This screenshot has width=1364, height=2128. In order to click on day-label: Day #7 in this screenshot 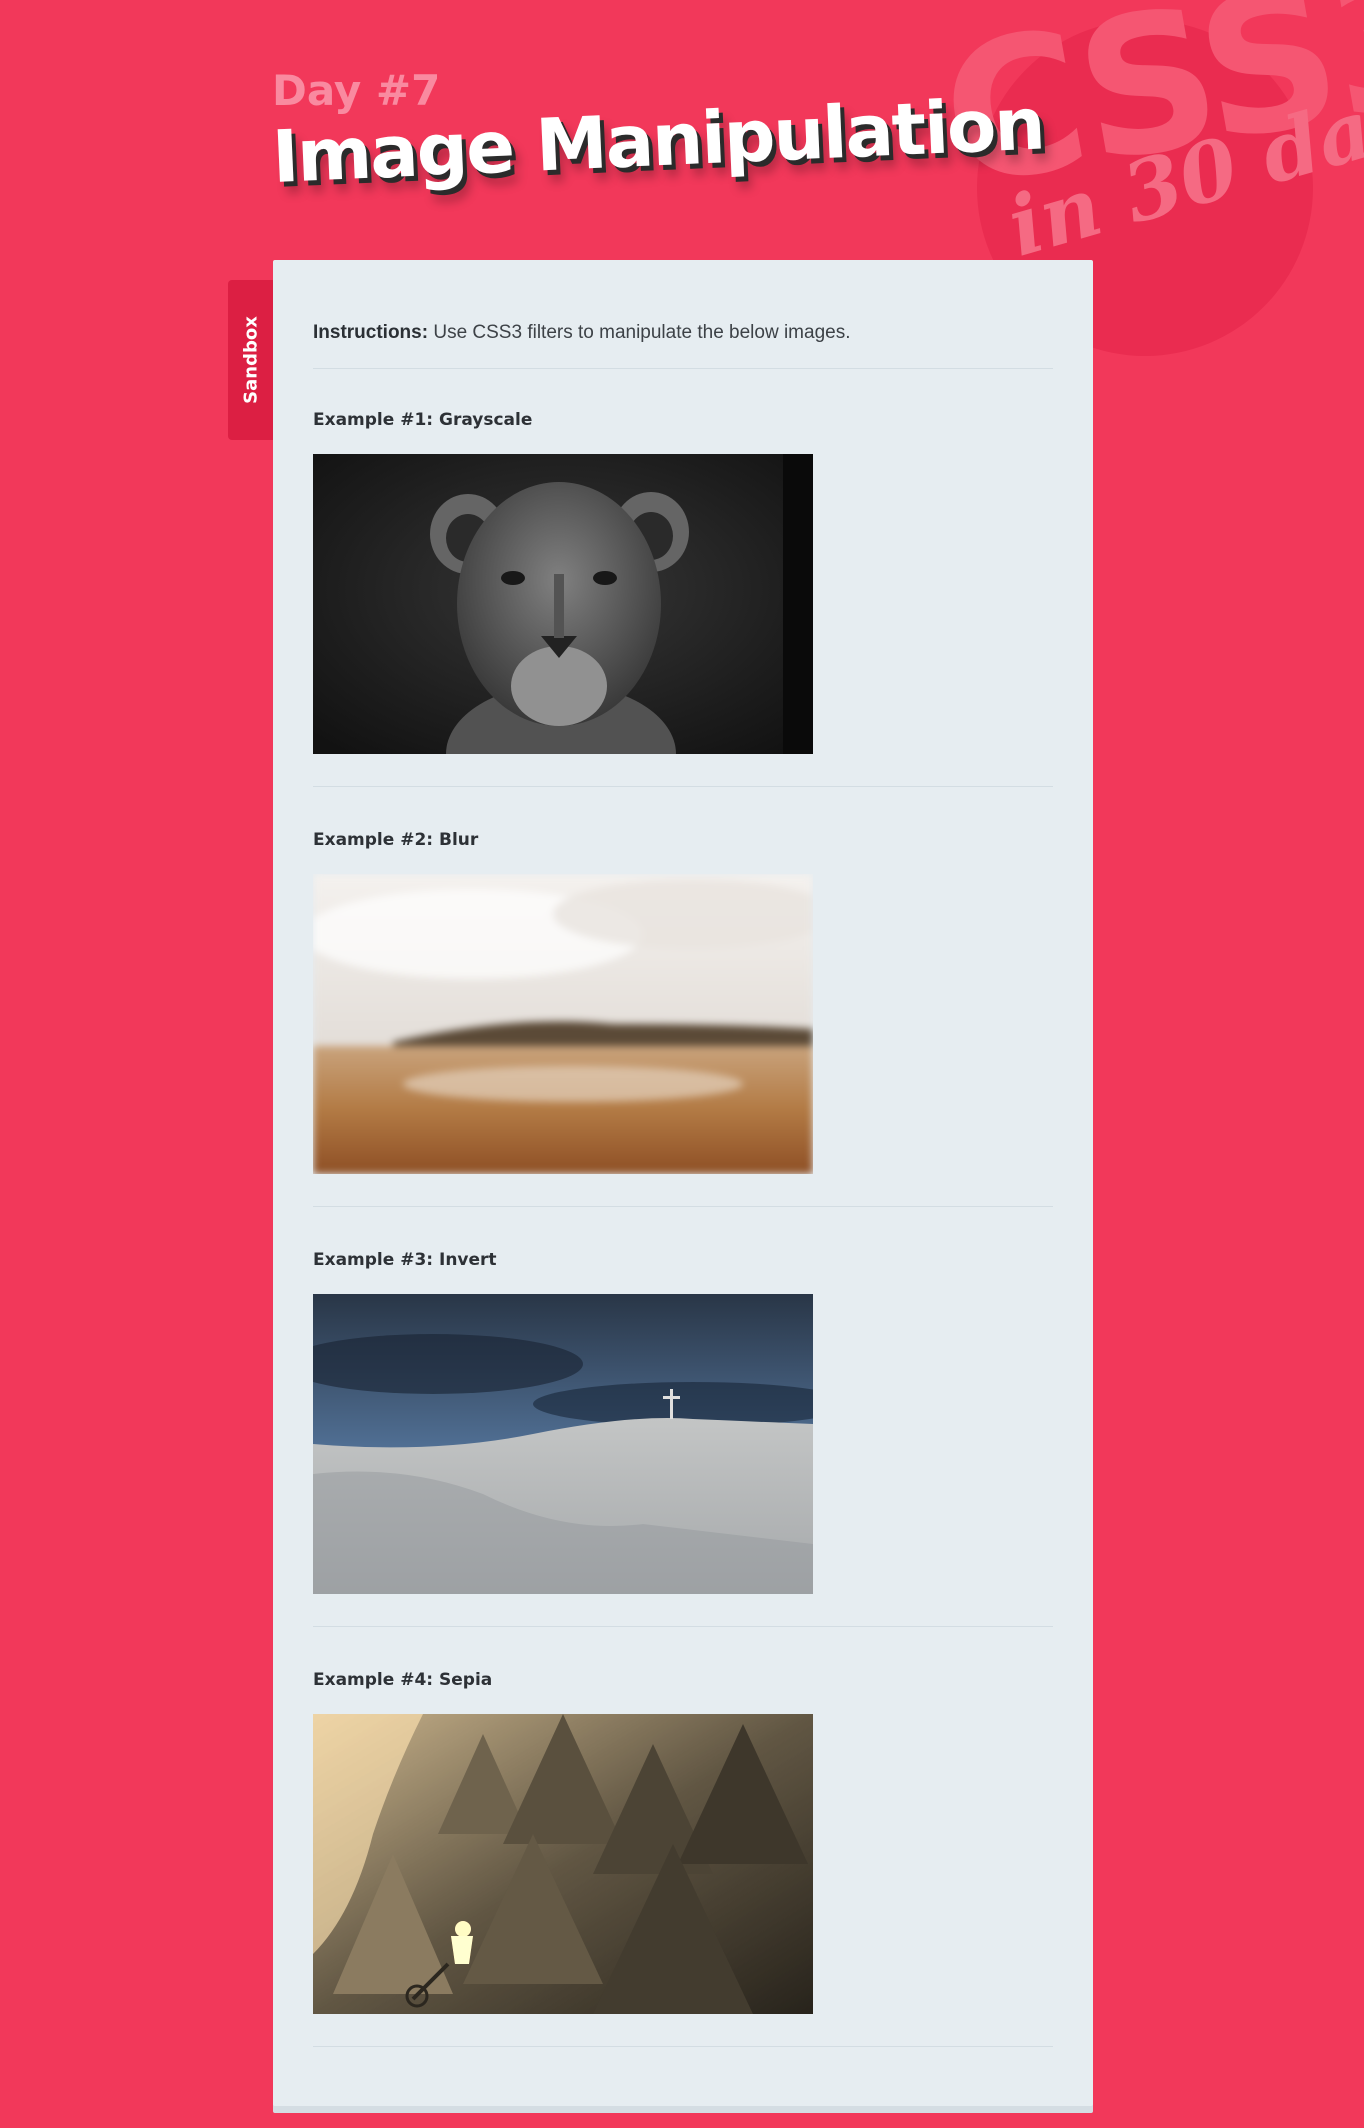, I will do `click(356, 90)`.